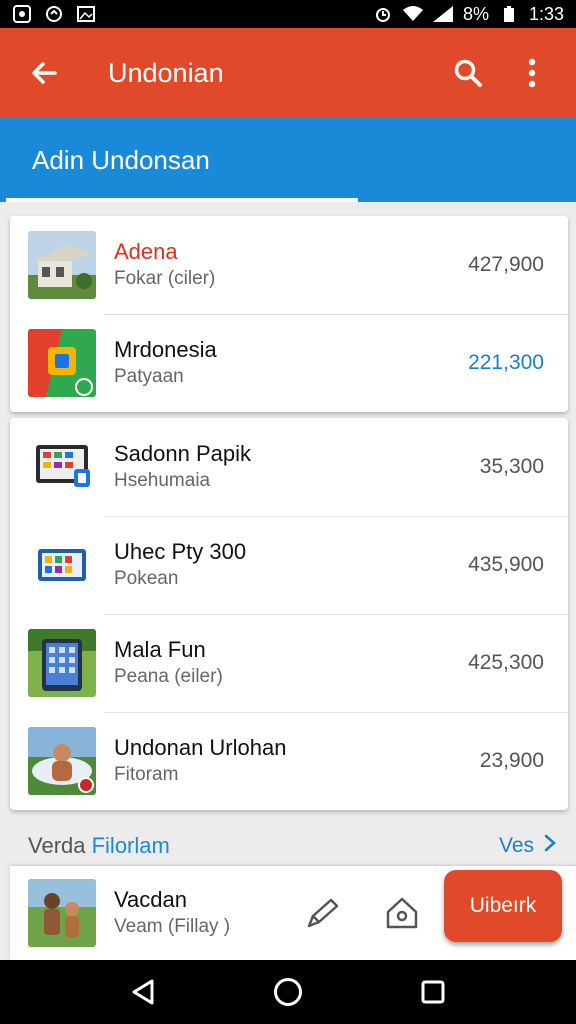  I want to click on item-title: Mala Fun, so click(160, 649).